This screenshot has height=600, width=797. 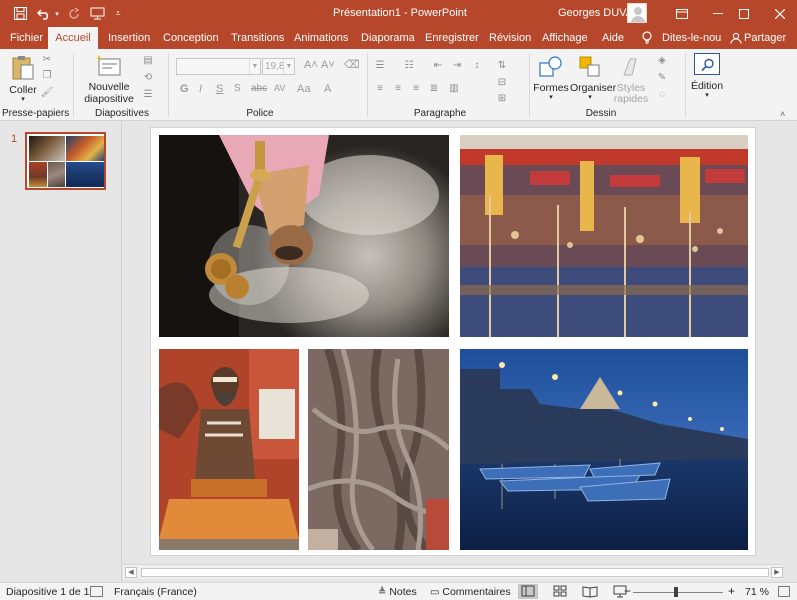 I want to click on share-button: Partager, so click(x=759, y=38).